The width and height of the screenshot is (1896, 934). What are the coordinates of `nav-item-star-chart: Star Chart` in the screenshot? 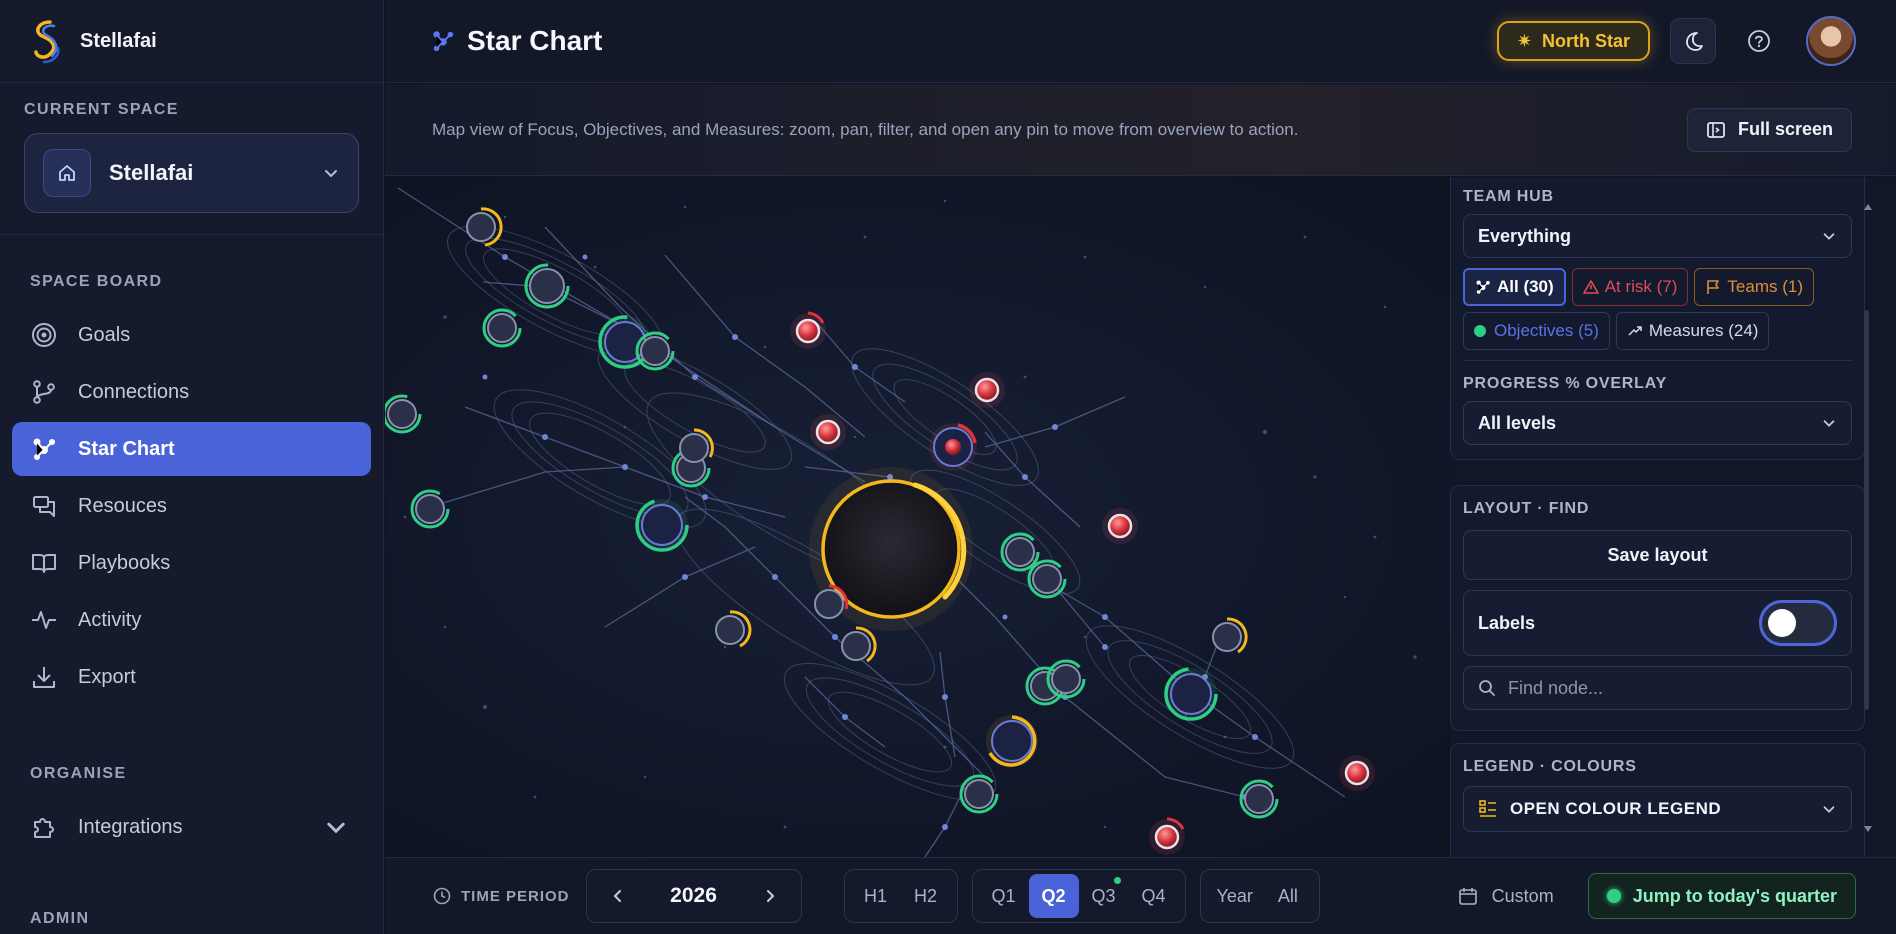 It's located at (191, 449).